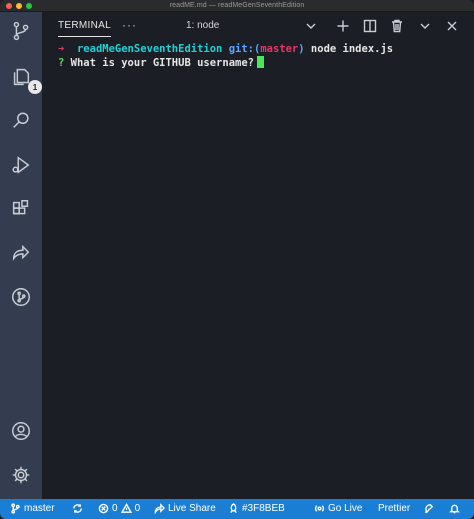 This screenshot has width=474, height=519. I want to click on git-suffix: ), so click(301, 49).